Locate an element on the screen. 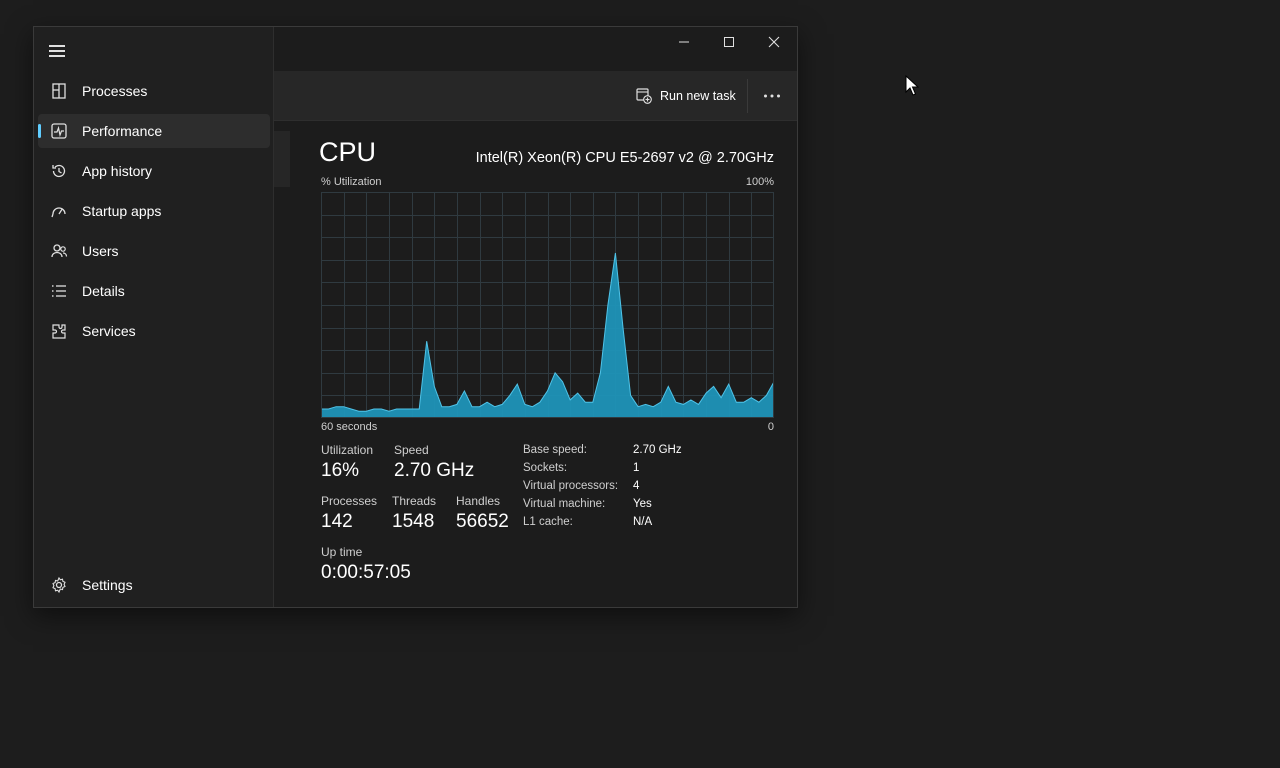 The width and height of the screenshot is (1280, 768). sidebar-item-startup-apps: Startup apps is located at coordinates (154, 211).